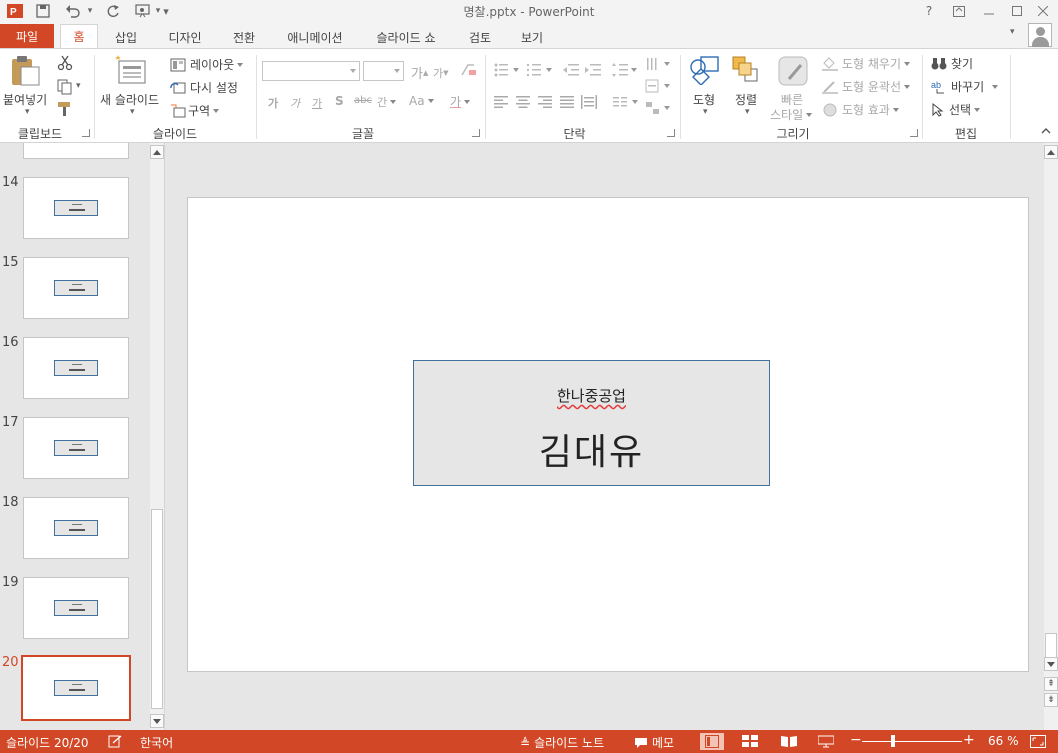 The height and width of the screenshot is (753, 1058). What do you see at coordinates (507, 70) in the screenshot?
I see `bullets-icon` at bounding box center [507, 70].